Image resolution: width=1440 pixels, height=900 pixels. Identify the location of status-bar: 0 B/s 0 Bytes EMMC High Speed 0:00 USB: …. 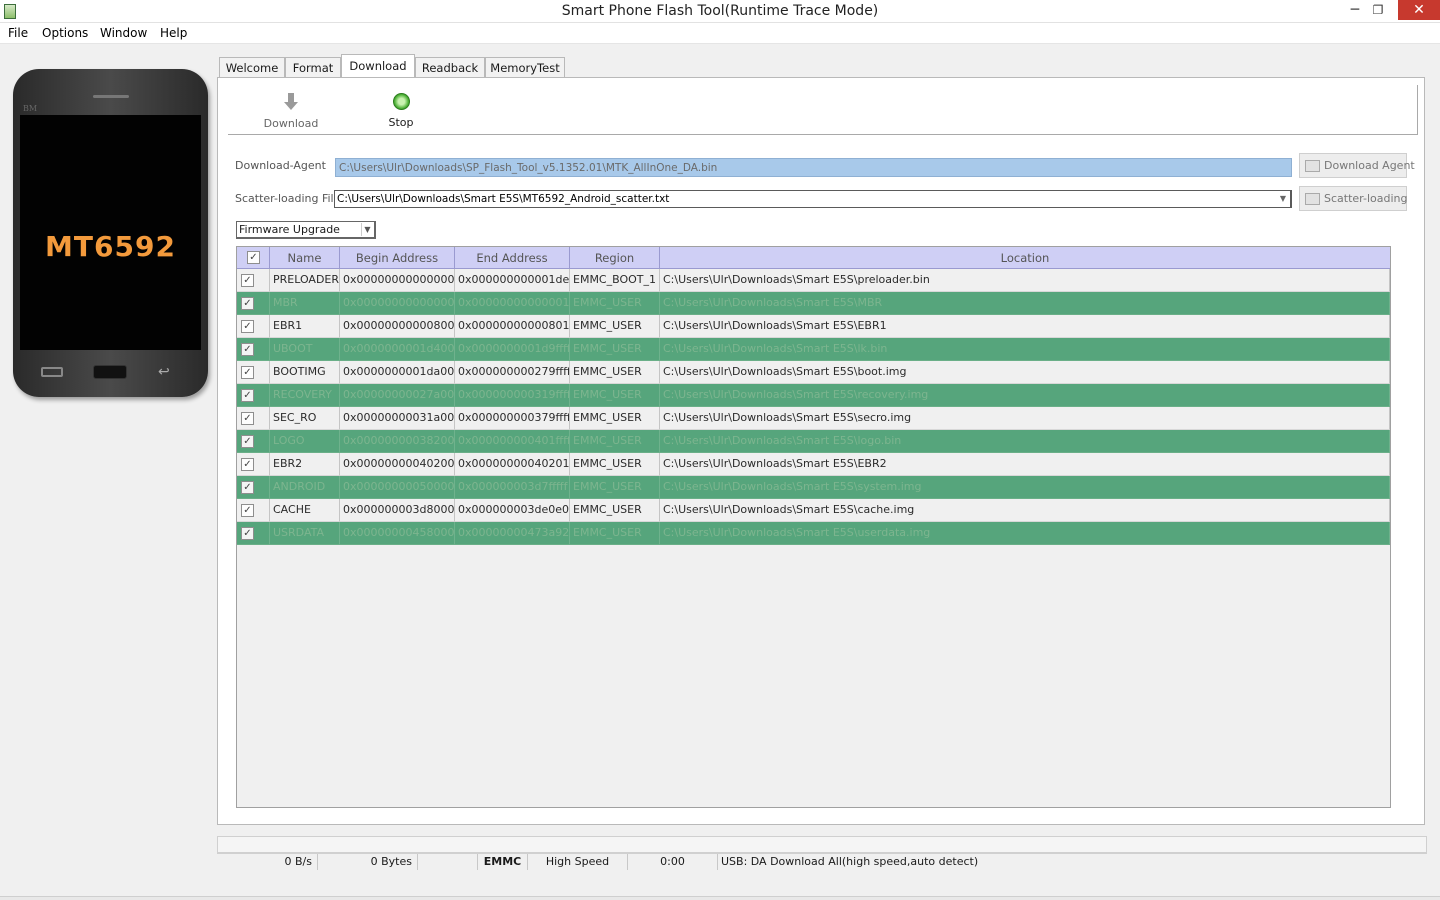
(822, 861).